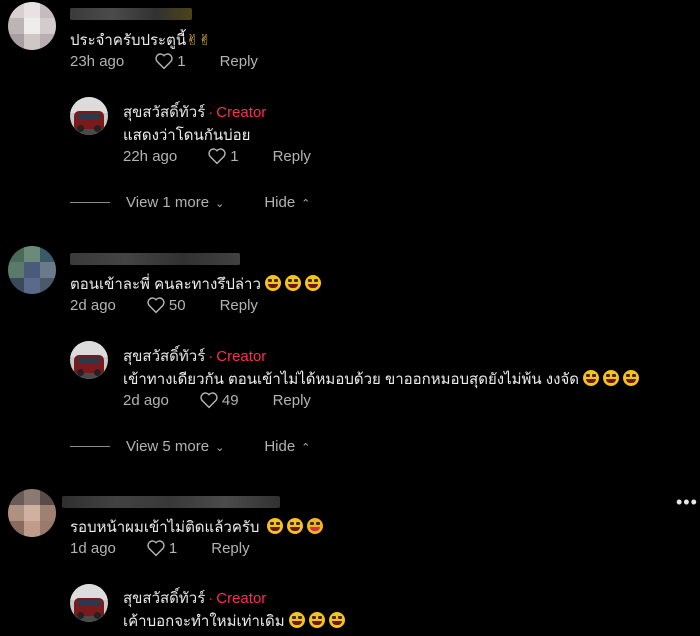 The image size is (700, 636). Describe the element at coordinates (97, 61) in the screenshot. I see `comment-time: 23h ago` at that location.